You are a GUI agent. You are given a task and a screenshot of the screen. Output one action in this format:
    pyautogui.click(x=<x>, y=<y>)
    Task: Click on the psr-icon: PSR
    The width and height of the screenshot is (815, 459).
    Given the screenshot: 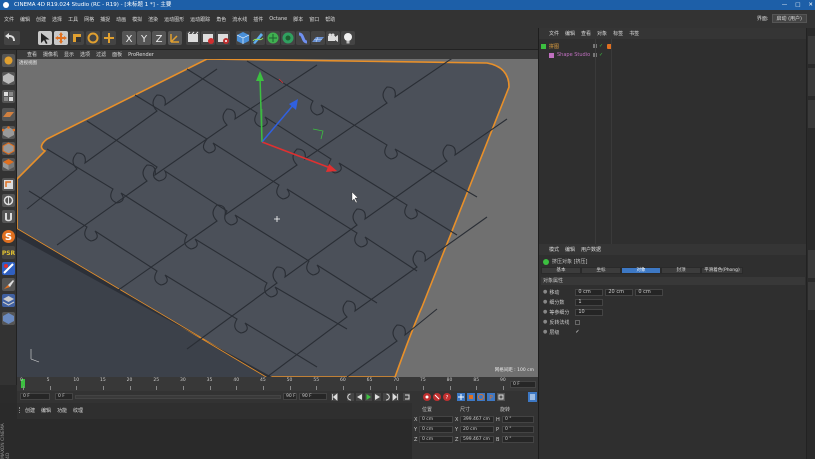 What is the action you would take?
    pyautogui.click(x=9, y=252)
    